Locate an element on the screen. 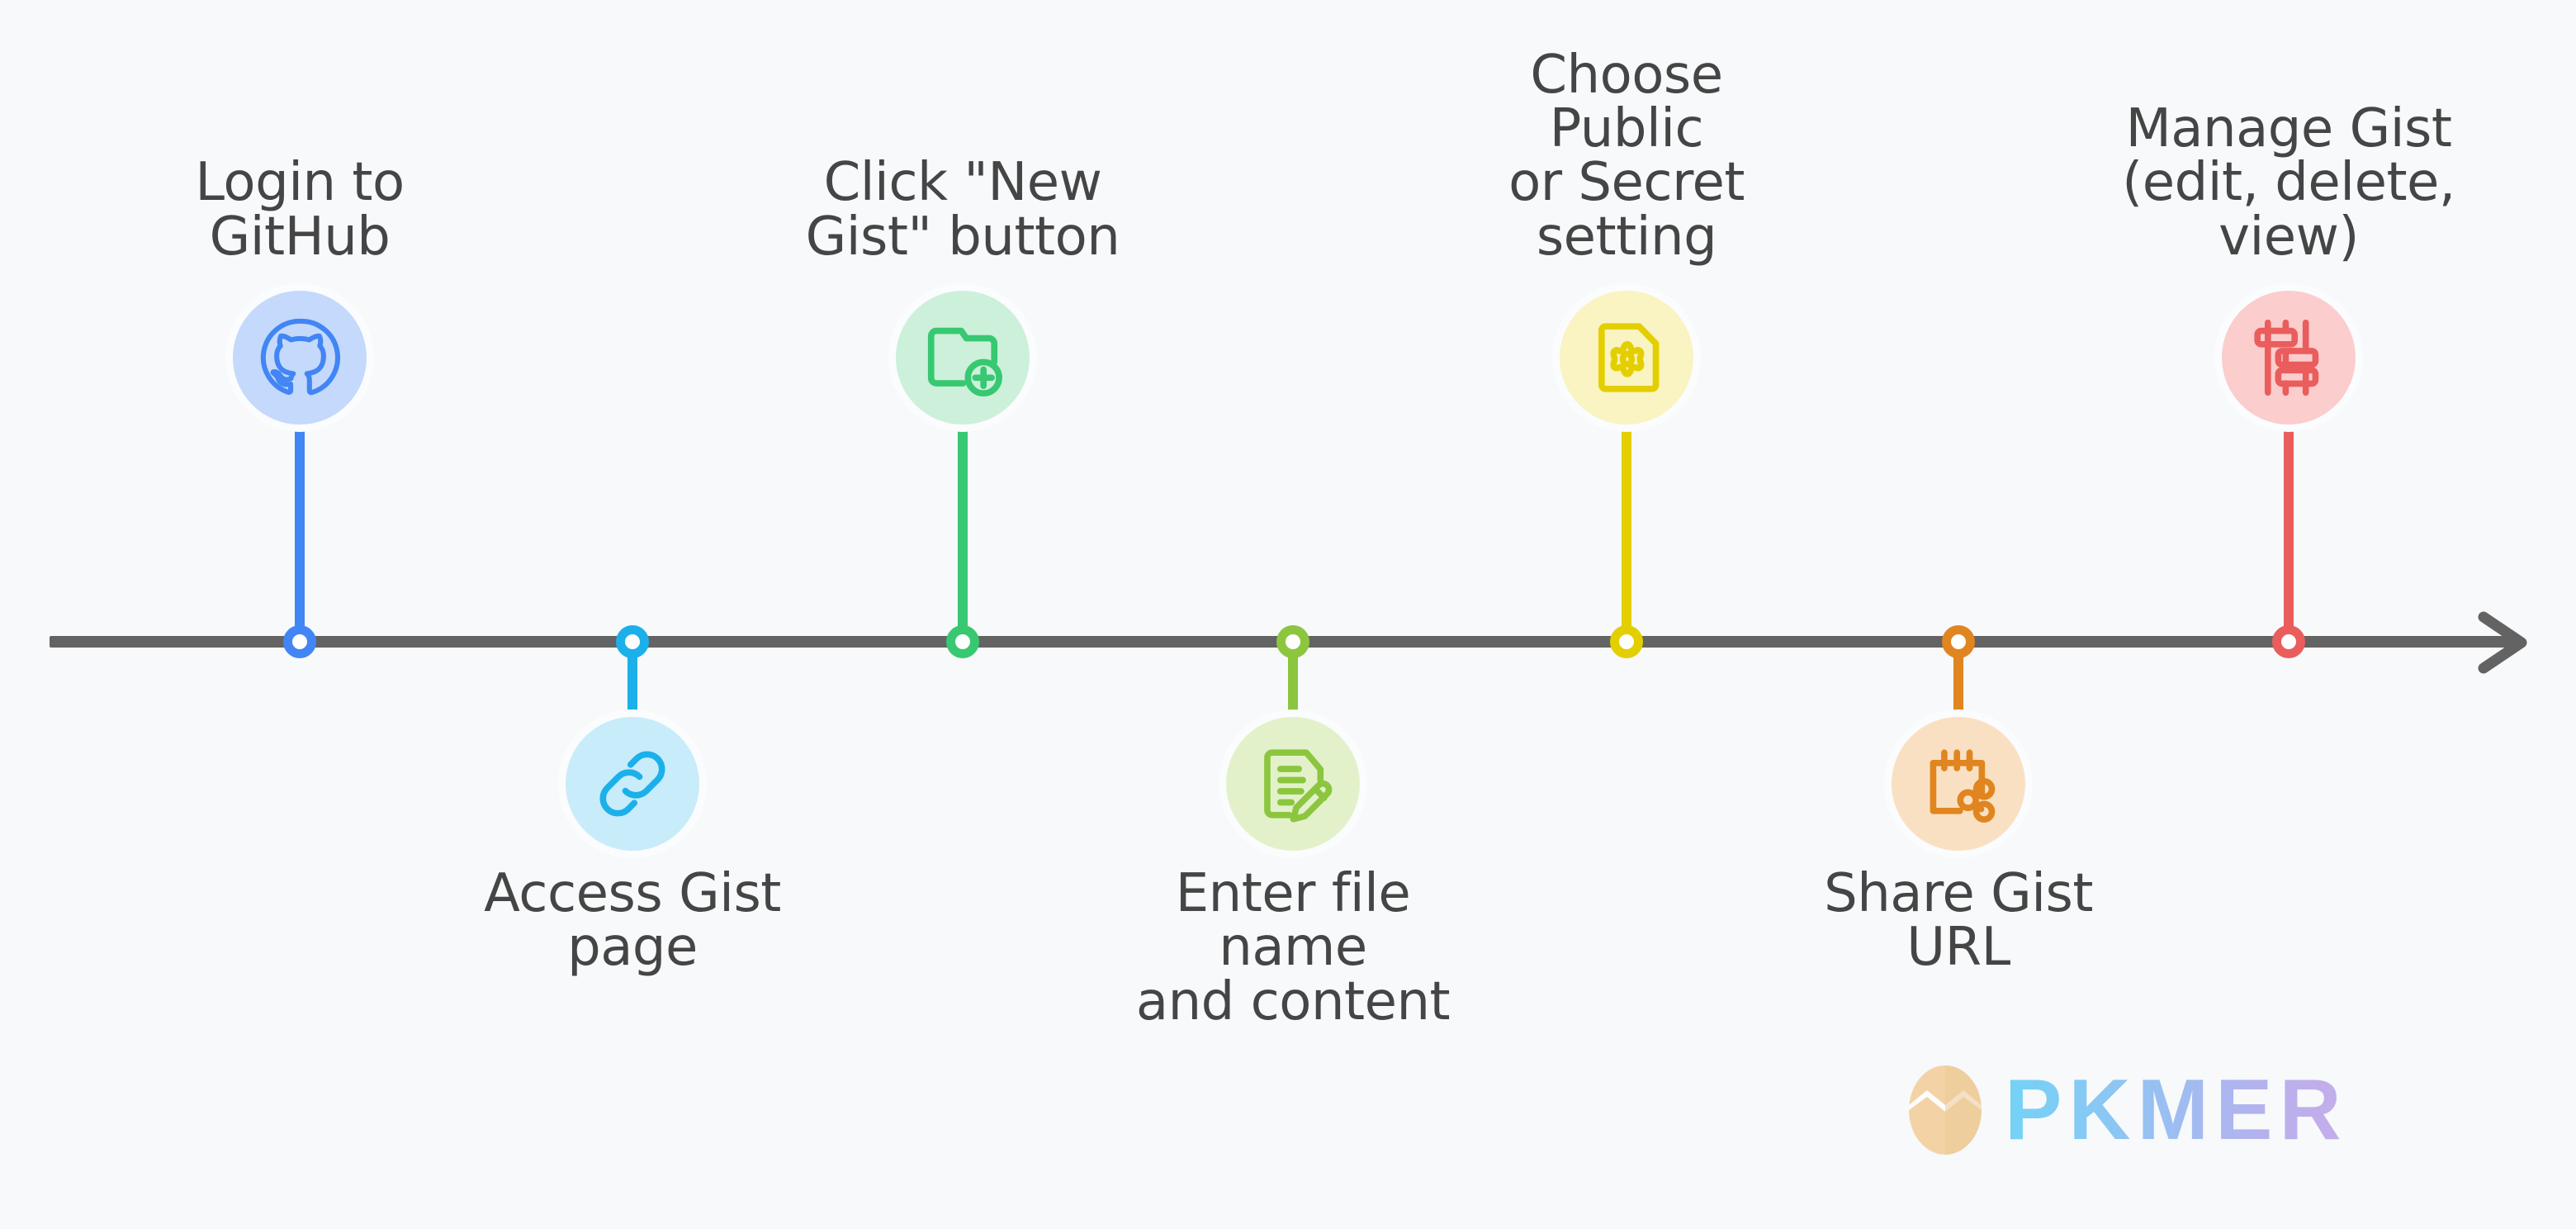  notepad-share-icon is located at coordinates (1958, 783).